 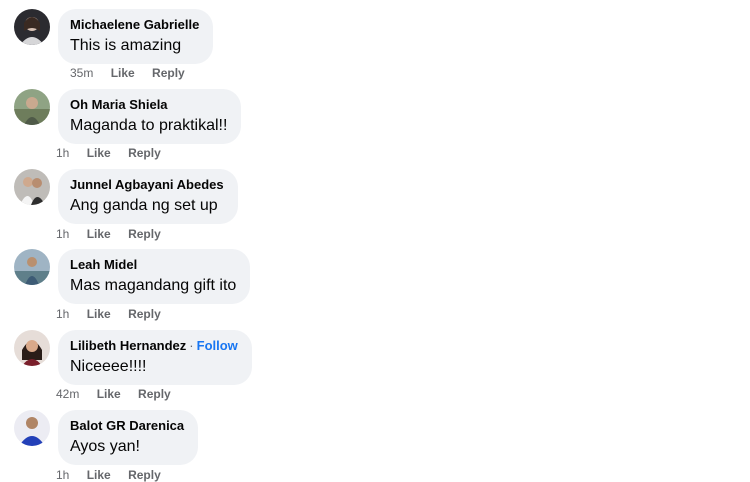 I want to click on follow-button: Follow, so click(x=217, y=345).